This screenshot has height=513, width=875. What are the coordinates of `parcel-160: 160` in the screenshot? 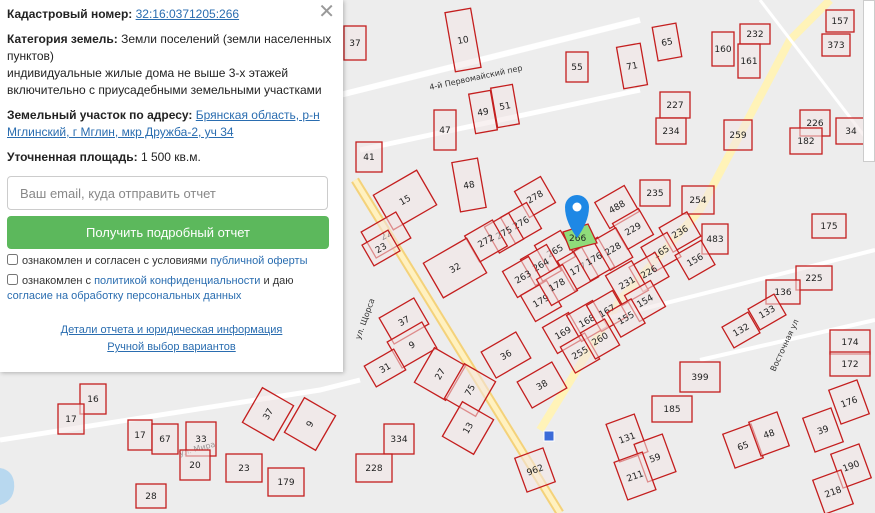 It's located at (723, 49).